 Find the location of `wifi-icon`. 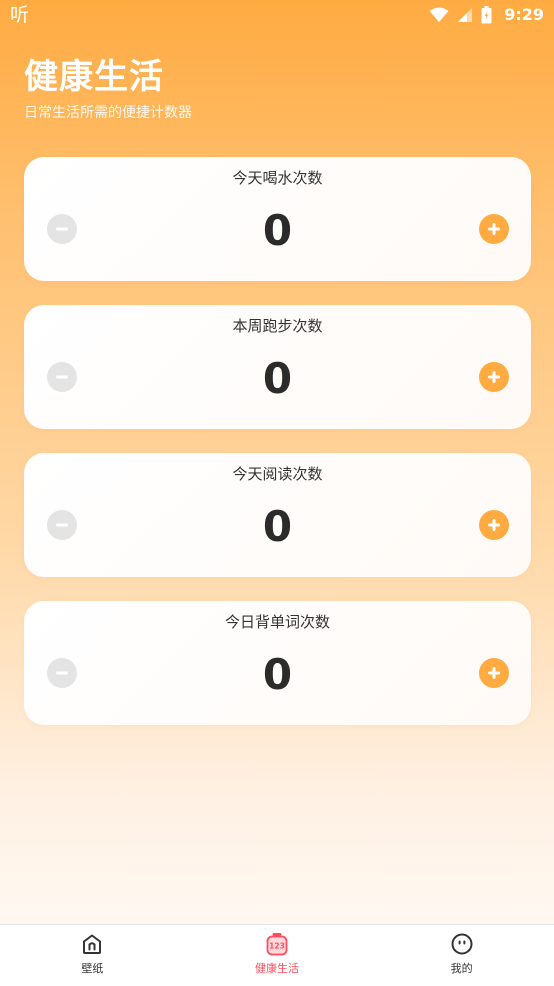

wifi-icon is located at coordinates (439, 14).